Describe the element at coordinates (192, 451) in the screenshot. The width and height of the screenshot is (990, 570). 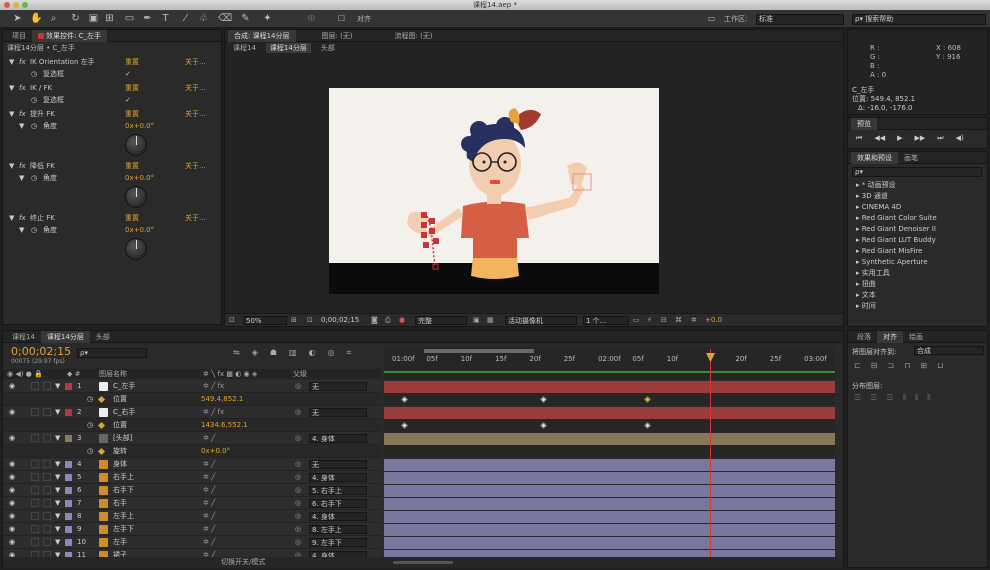
I see `property-row: ◷ 旋转 0x+0.0°` at that location.